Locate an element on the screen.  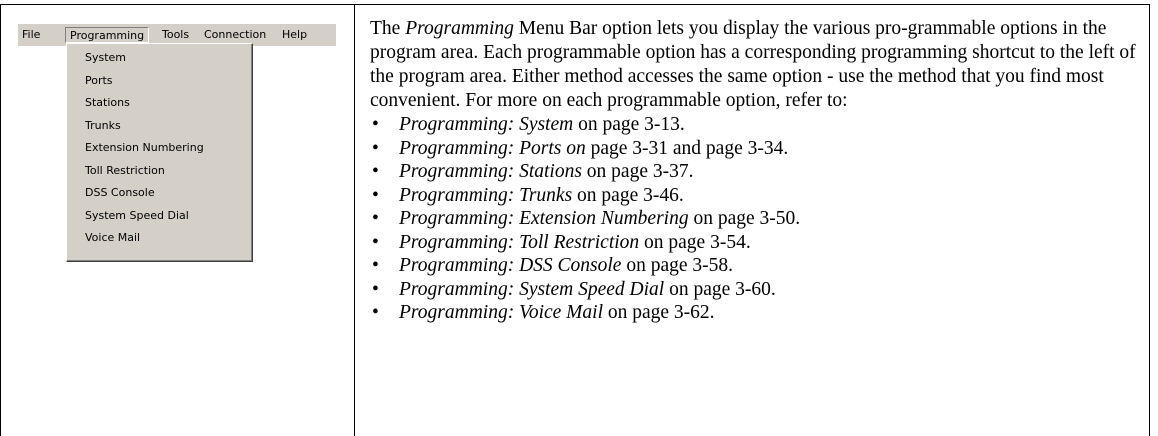
menu-help: Help is located at coordinates (294, 35).